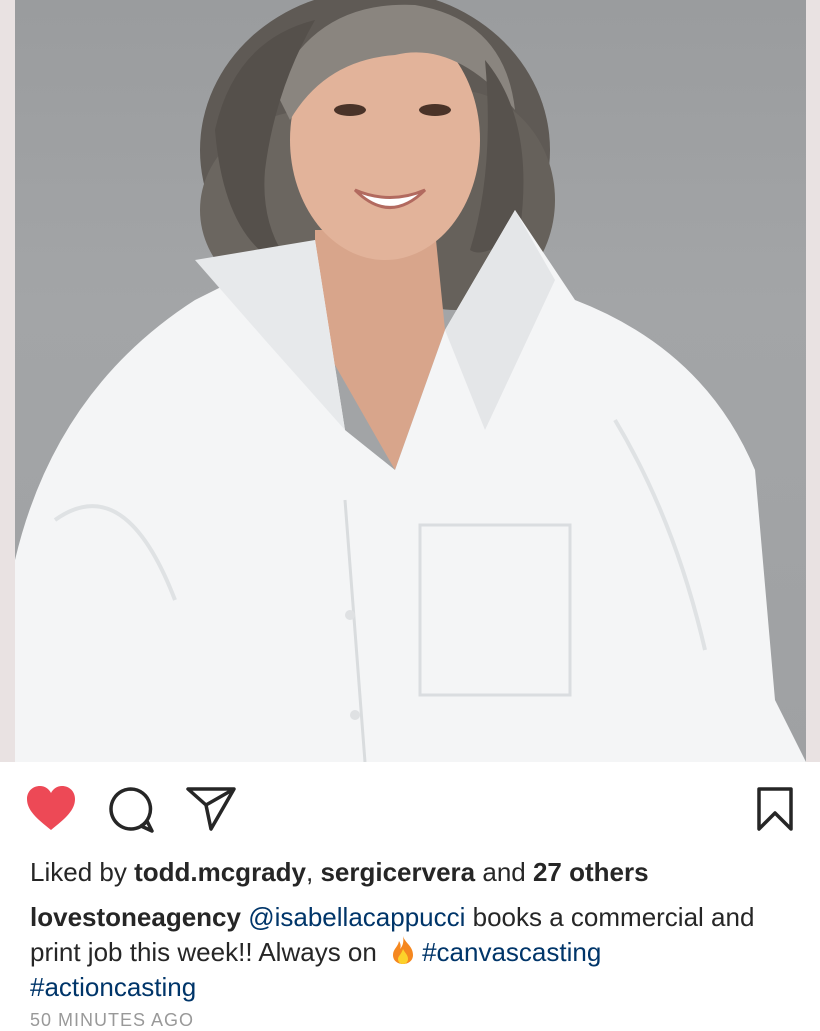  Describe the element at coordinates (113, 987) in the screenshot. I see `hashtag-link: #actioncasting` at that location.